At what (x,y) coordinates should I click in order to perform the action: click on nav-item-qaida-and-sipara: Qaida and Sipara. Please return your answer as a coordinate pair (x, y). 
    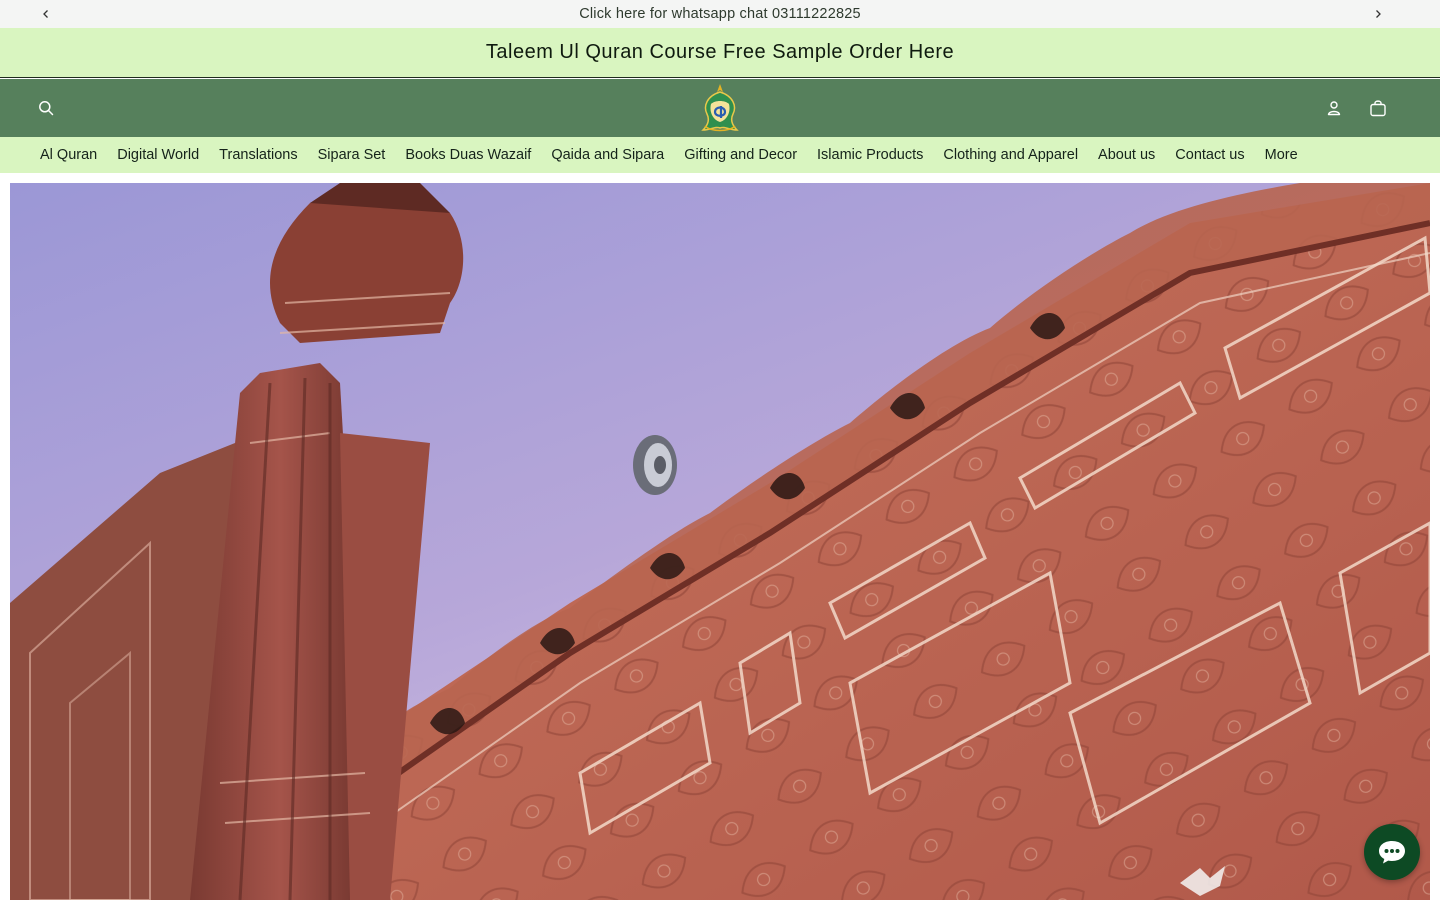
    Looking at the image, I should click on (607, 155).